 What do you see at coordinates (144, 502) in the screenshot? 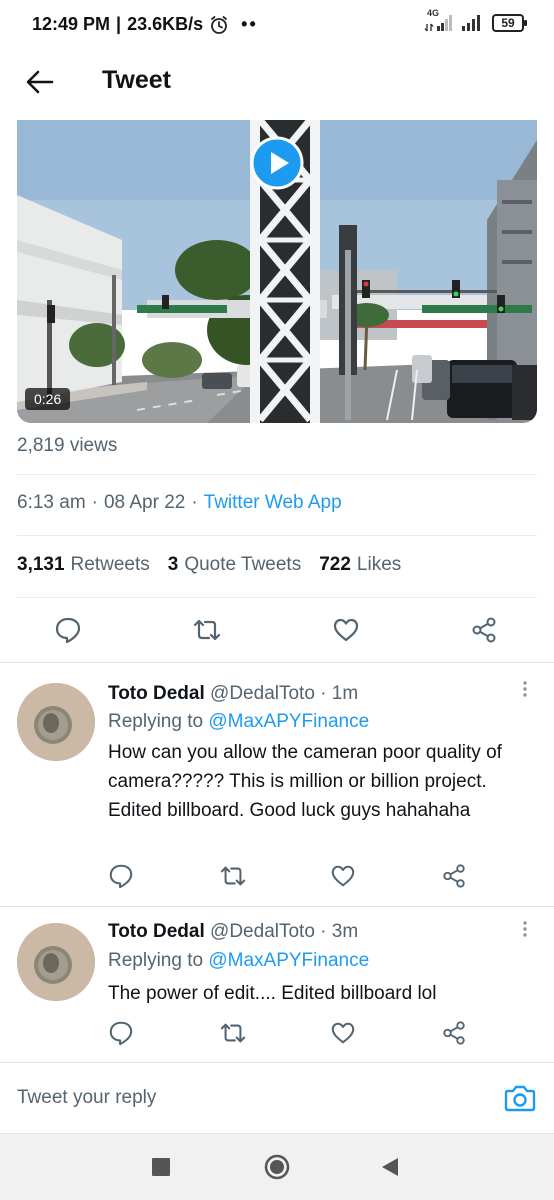
I see `tweet-date: 08 Apr 22` at bounding box center [144, 502].